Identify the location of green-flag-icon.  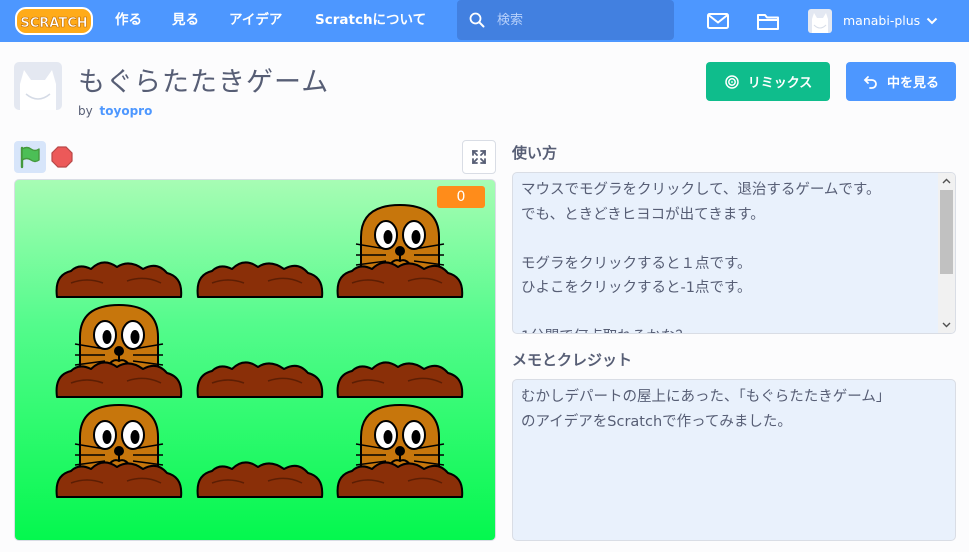
(30, 157).